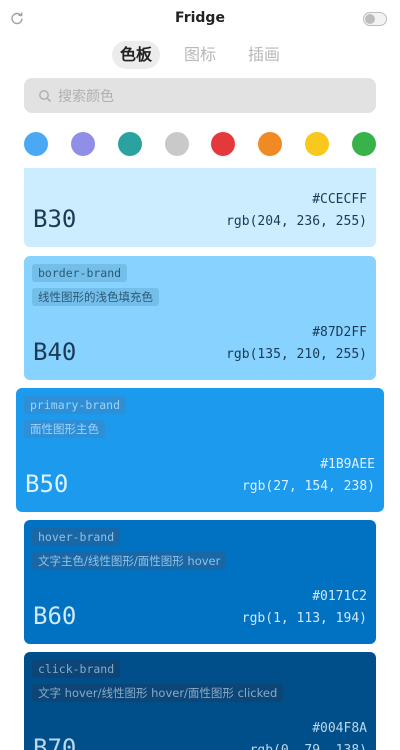  What do you see at coordinates (64, 429) in the screenshot?
I see `usage-description: 面性图形主色` at bounding box center [64, 429].